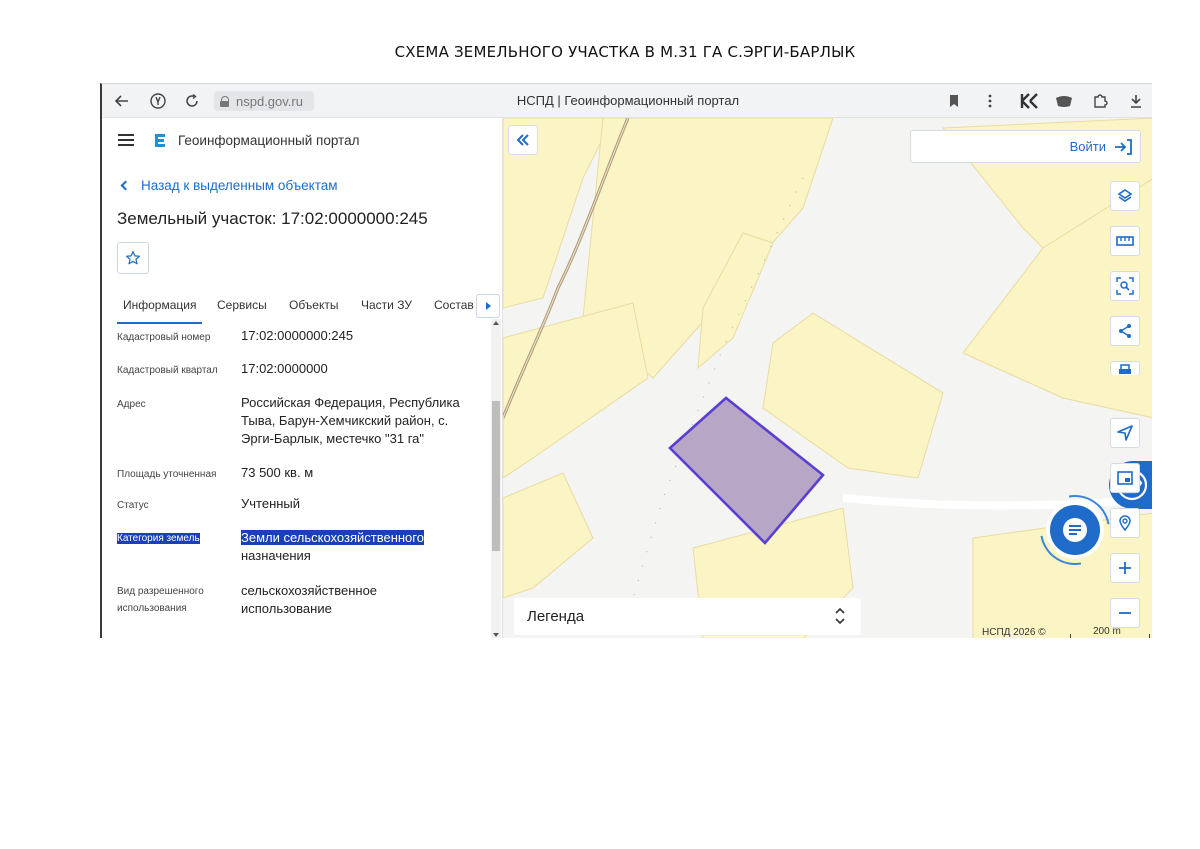 The image size is (1200, 849). I want to click on back-link-label: Назад к выделенным объектам, so click(239, 185).